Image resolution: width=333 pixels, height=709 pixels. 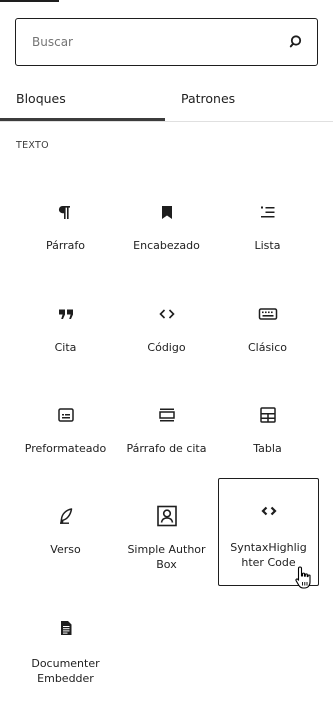 I want to click on block-documenter-embedder: Documenter Embedder, so click(x=65, y=655).